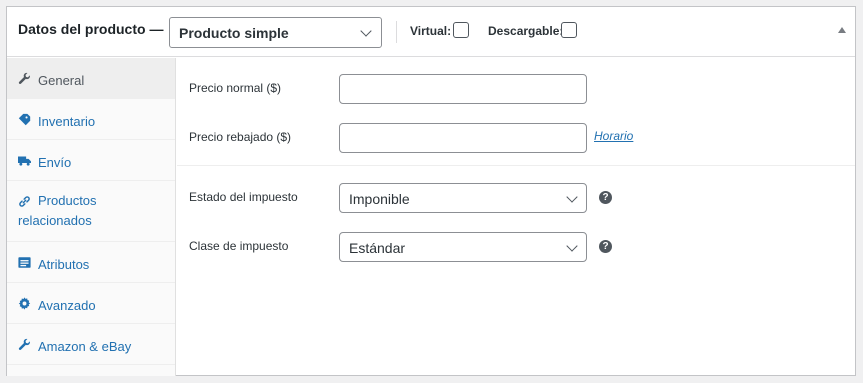  I want to click on downloadable-label: Descargable:, so click(526, 31).